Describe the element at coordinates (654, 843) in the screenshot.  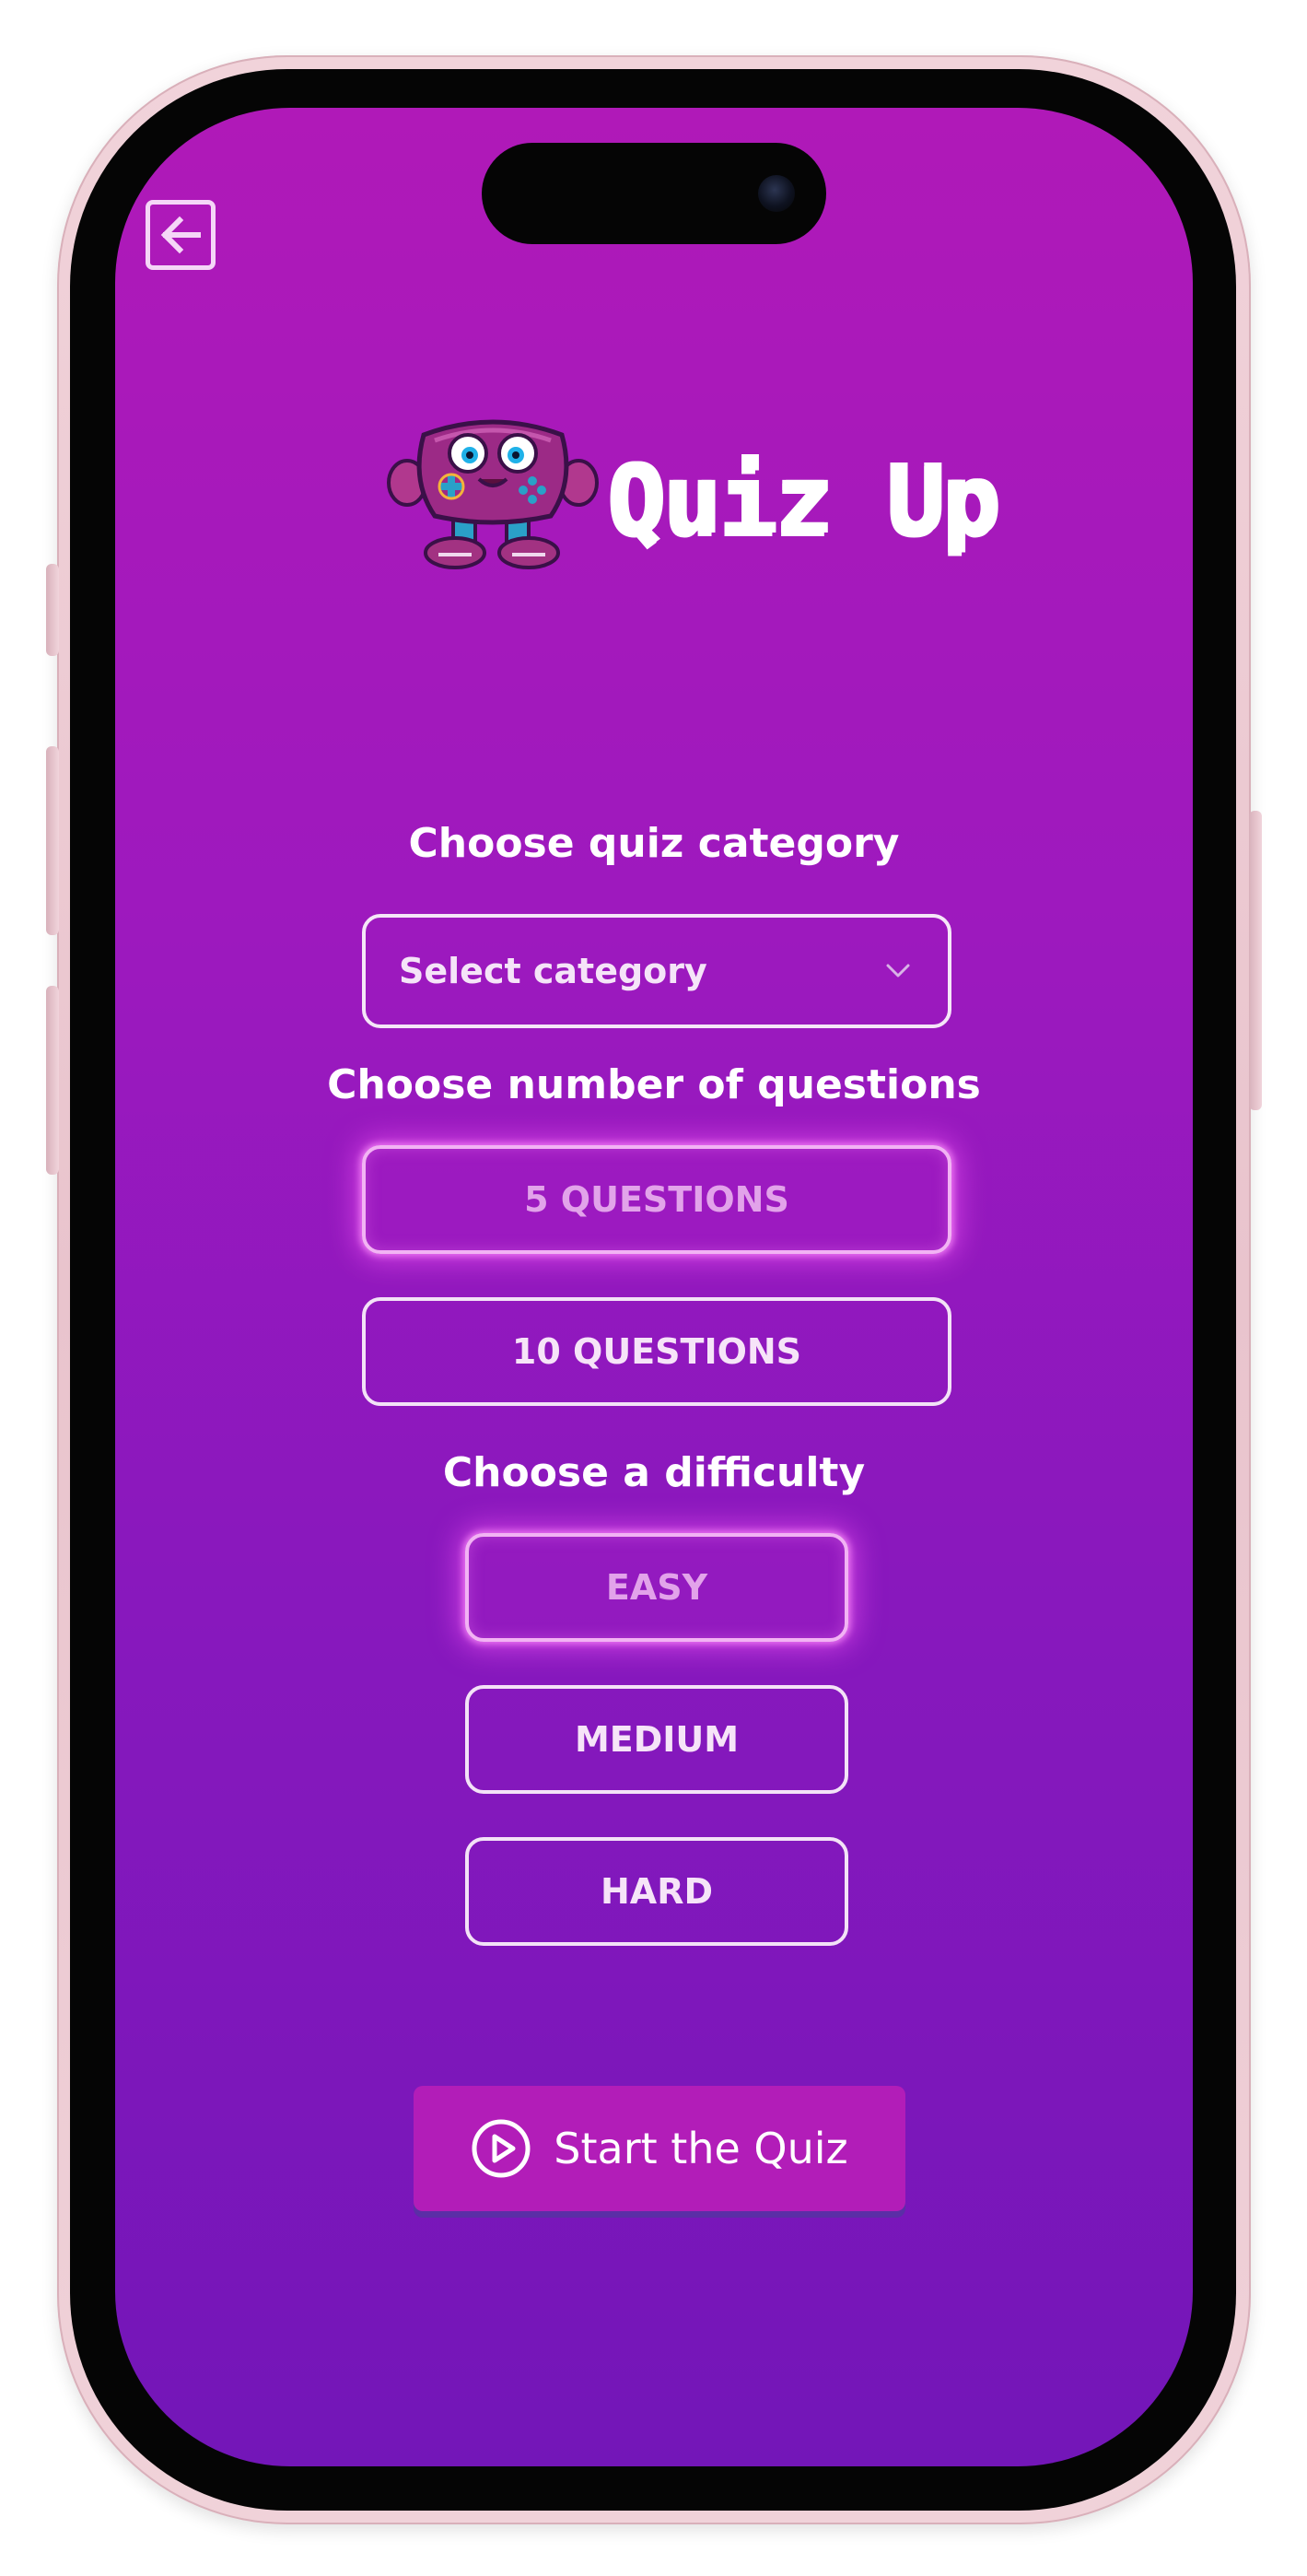
I see `category-label: Choose quiz category` at that location.